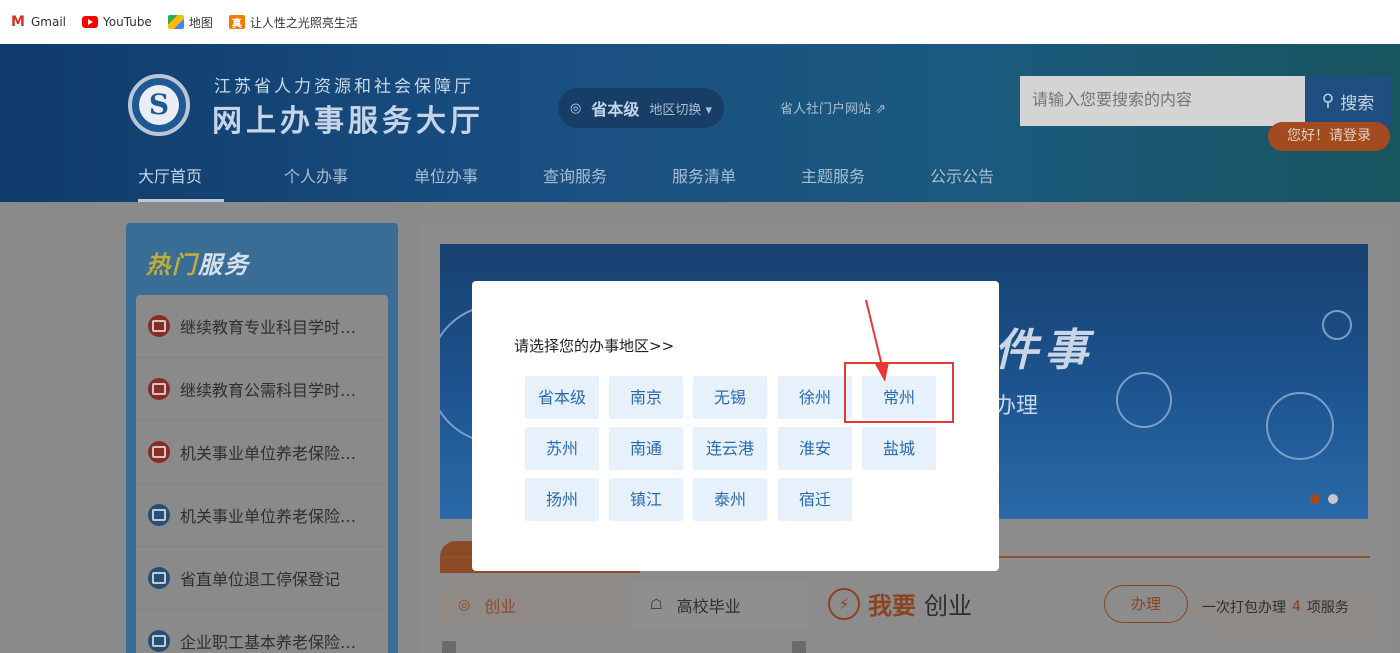  What do you see at coordinates (49, 22) in the screenshot?
I see `bookmark-label: Gmail` at bounding box center [49, 22].